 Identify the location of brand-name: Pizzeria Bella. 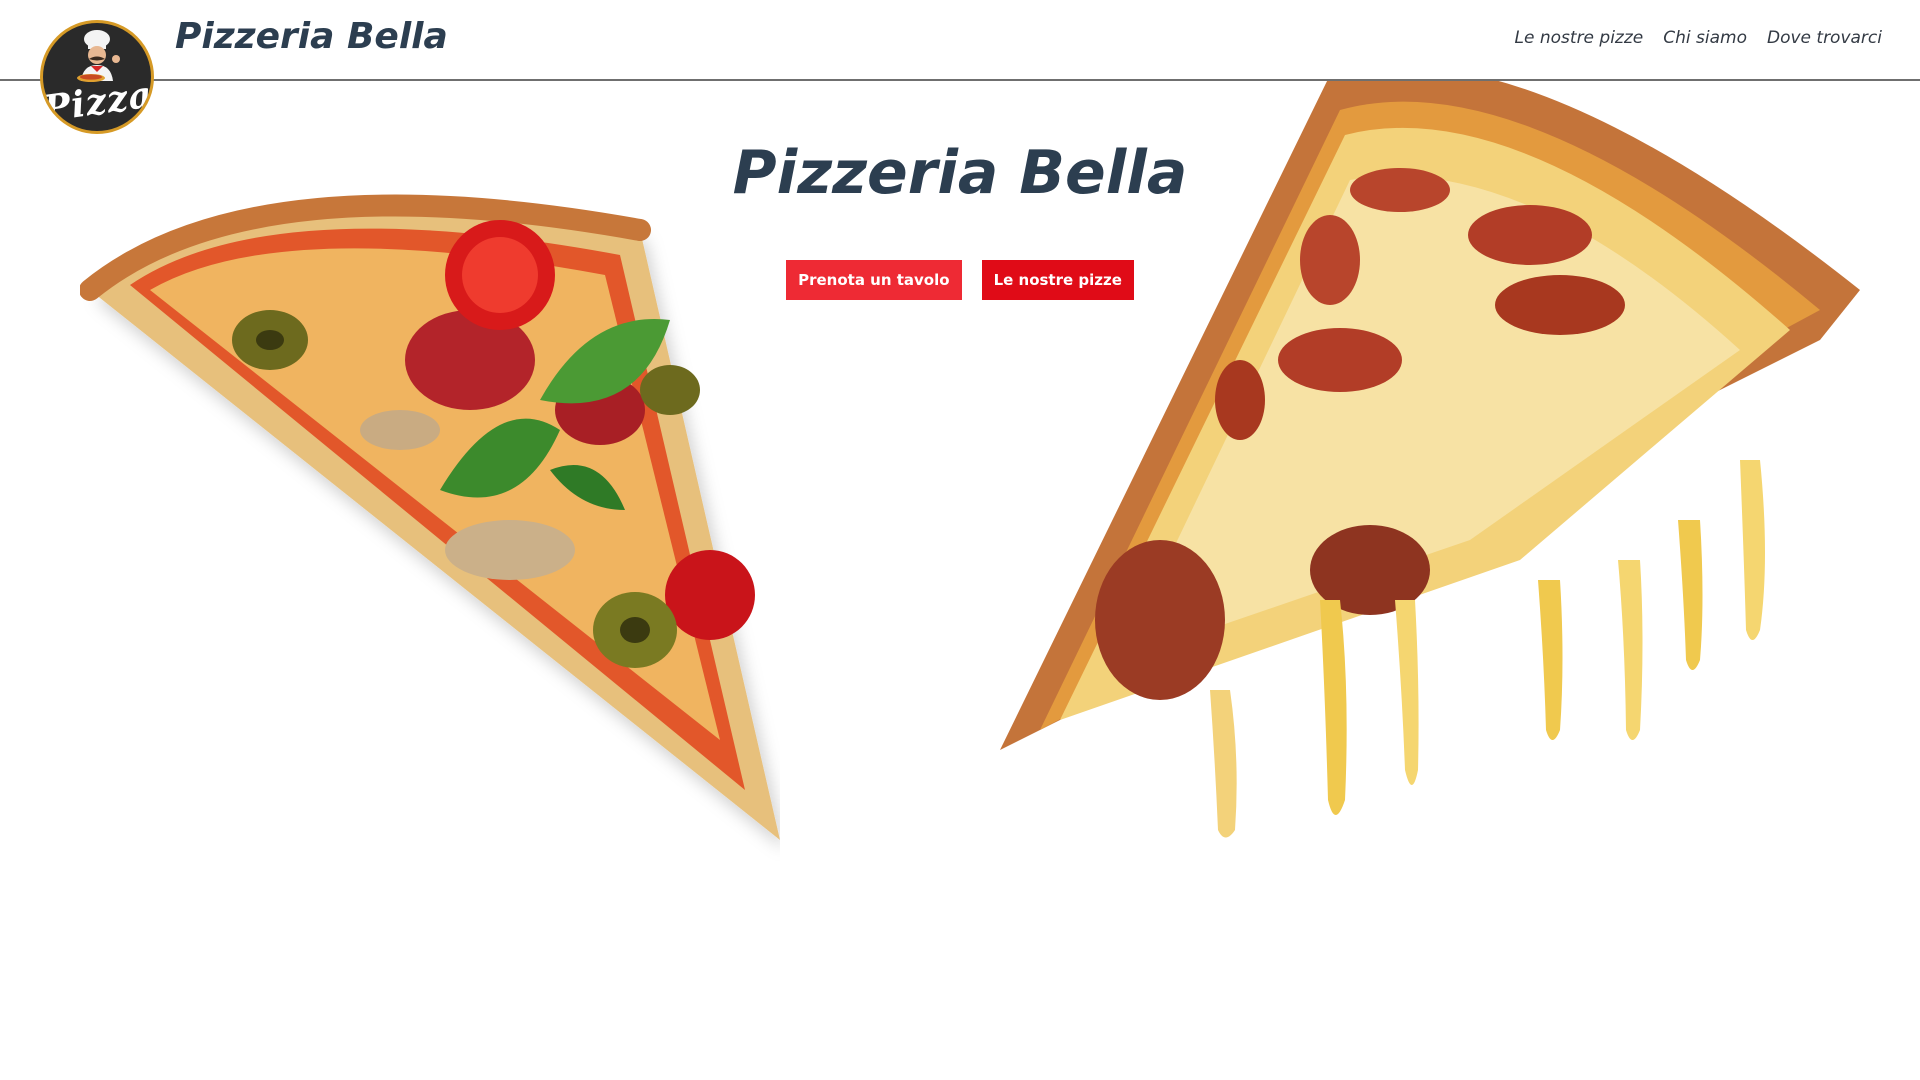
(311, 36).